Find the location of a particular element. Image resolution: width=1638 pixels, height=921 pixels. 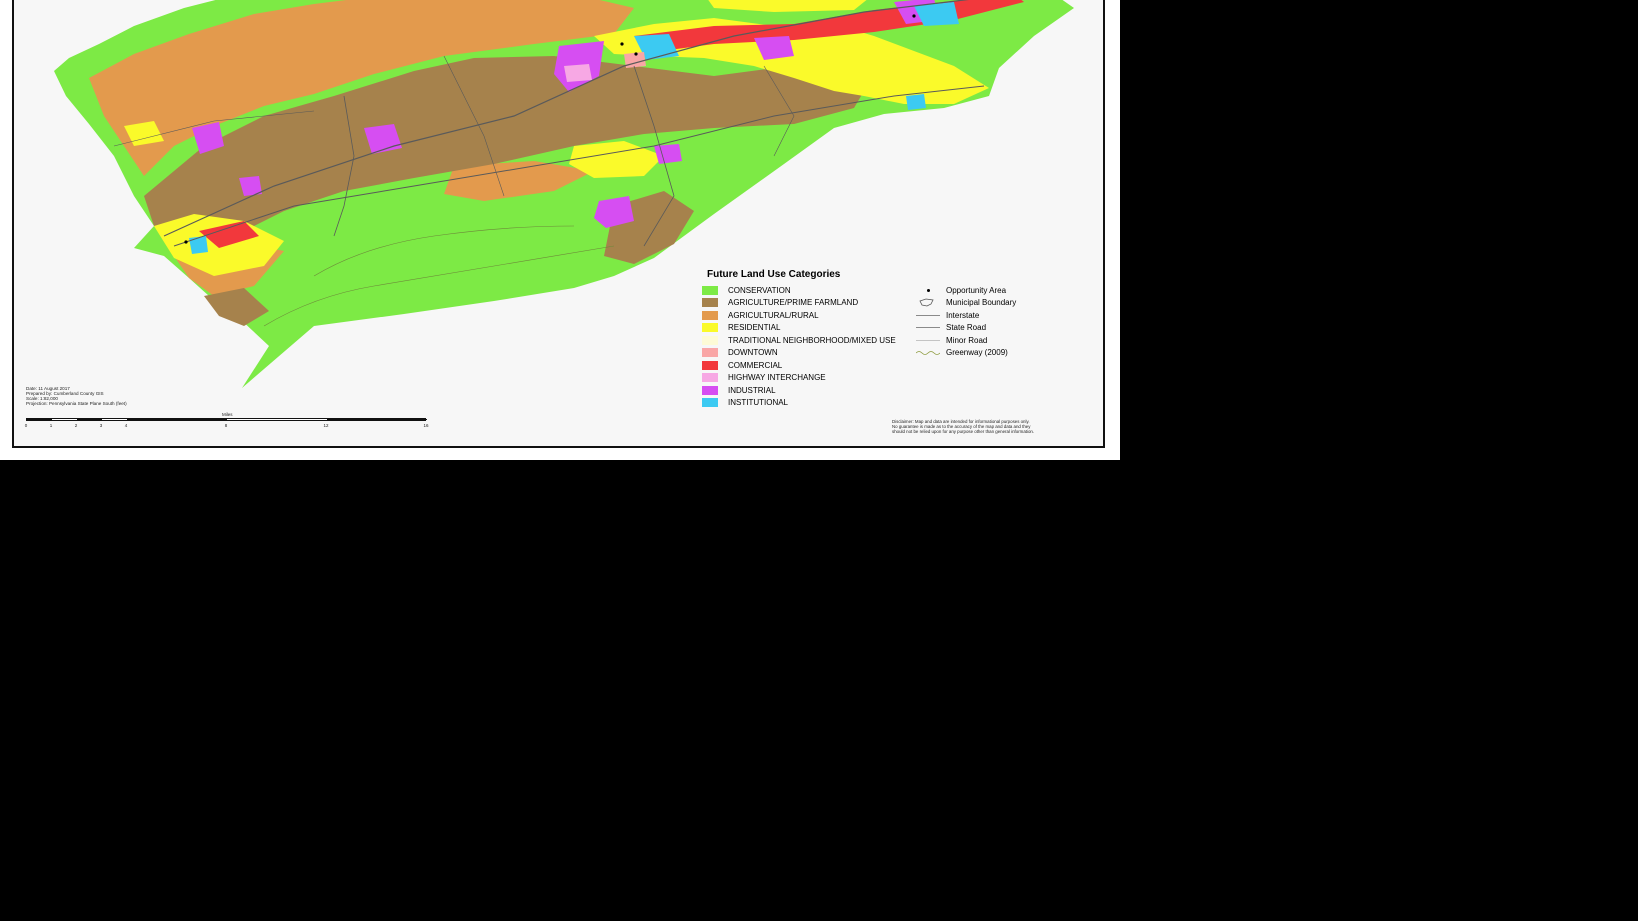

scale-bar: Miles 0 1 2 3 4 8 12 16 is located at coordinates (227, 421).